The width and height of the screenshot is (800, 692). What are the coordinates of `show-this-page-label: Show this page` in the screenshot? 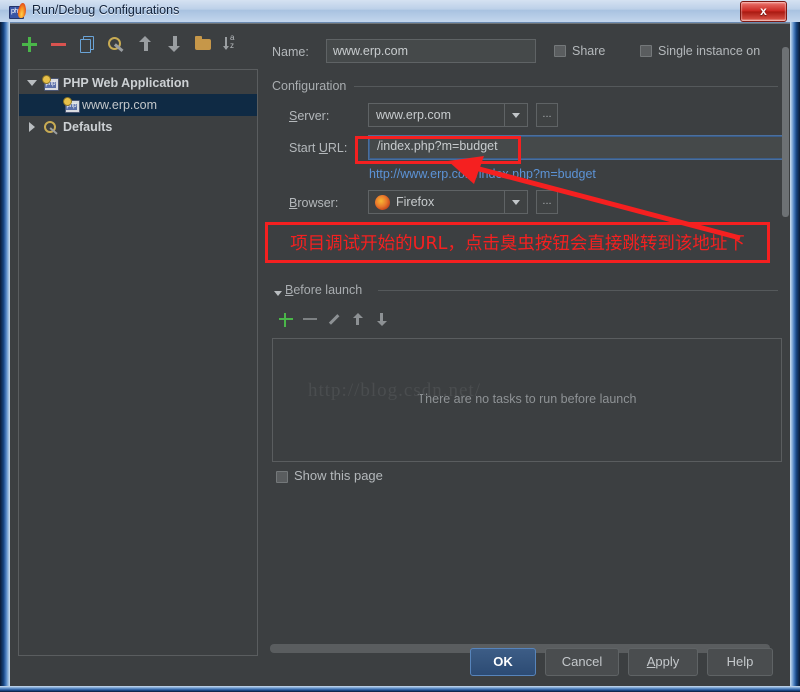 It's located at (338, 475).